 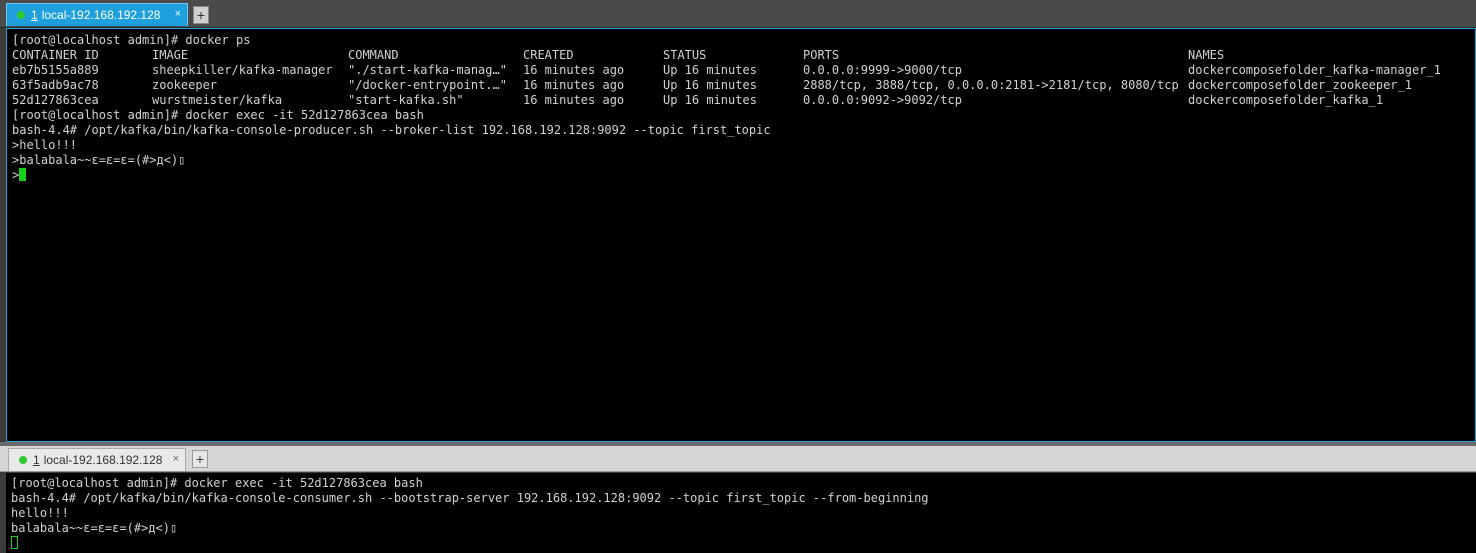 What do you see at coordinates (738, 14) in the screenshot?
I see `top-tab-bar: 1 local-192.168.192.128 × +` at bounding box center [738, 14].